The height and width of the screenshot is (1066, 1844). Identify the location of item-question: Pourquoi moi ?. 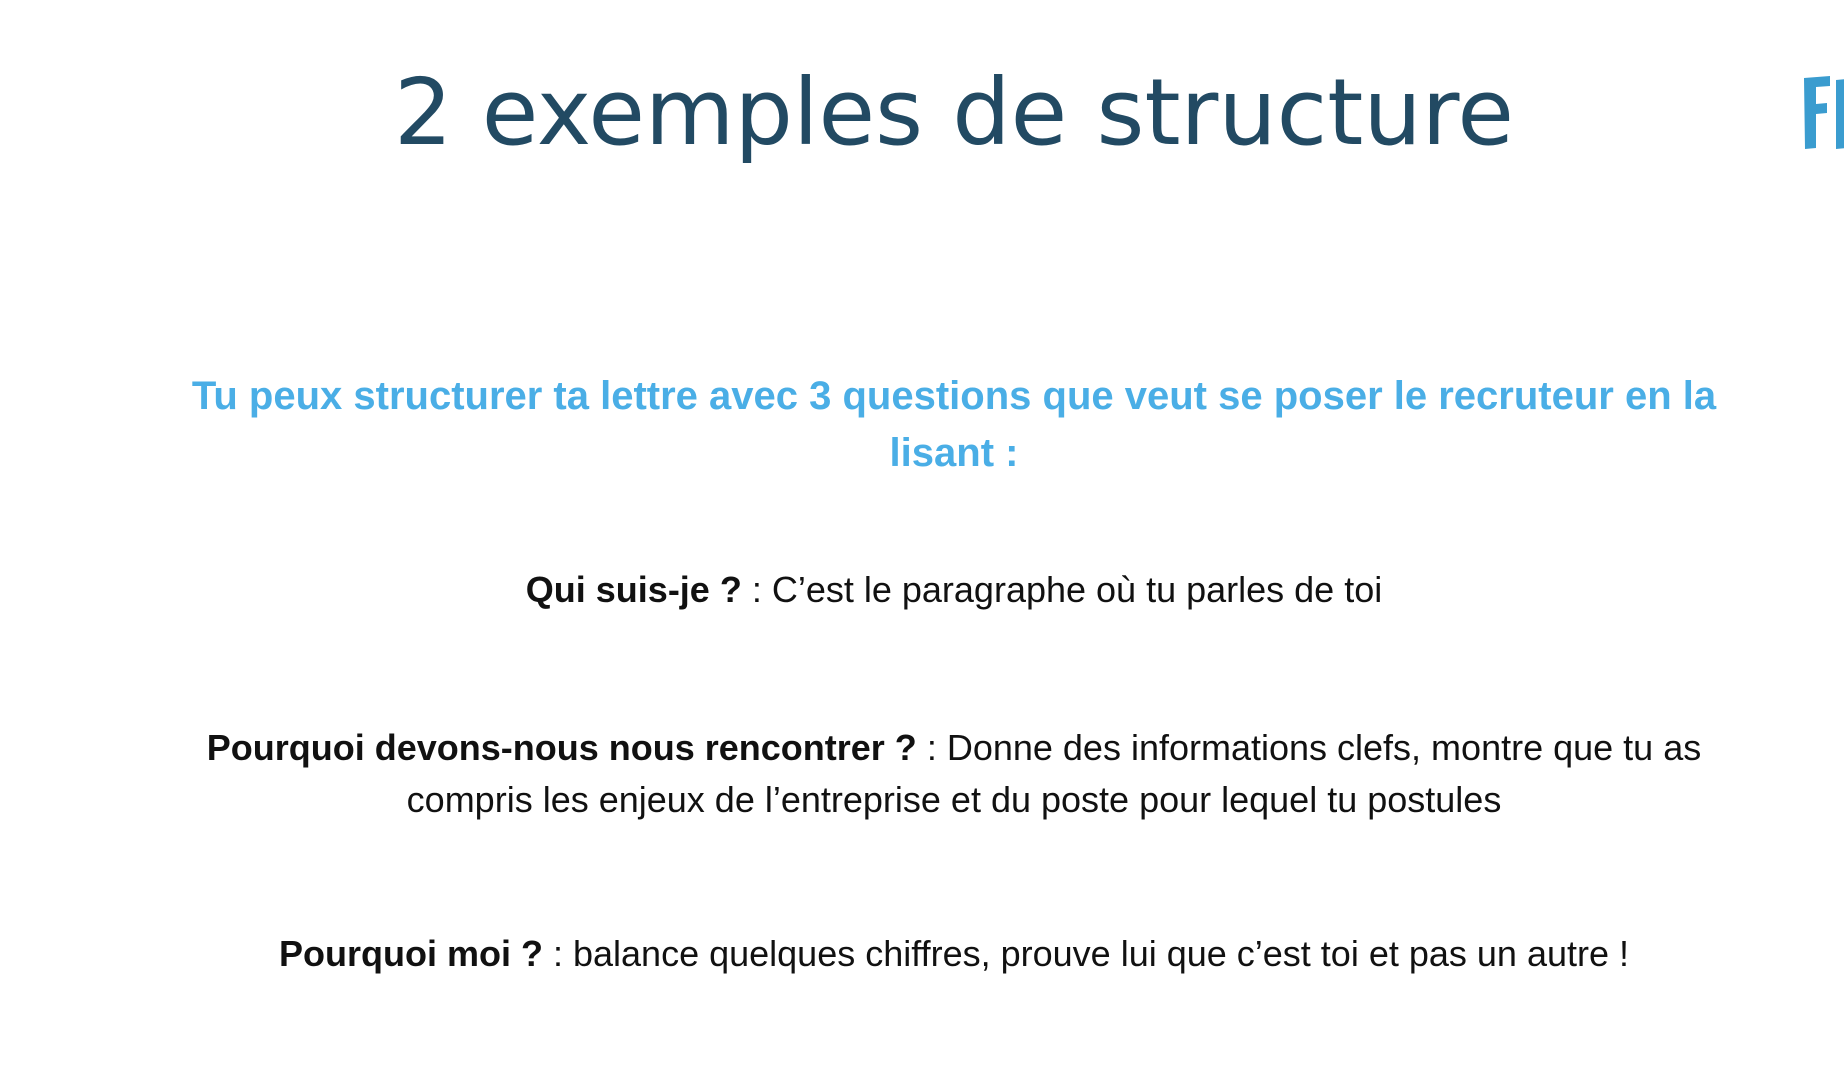
(411, 953).